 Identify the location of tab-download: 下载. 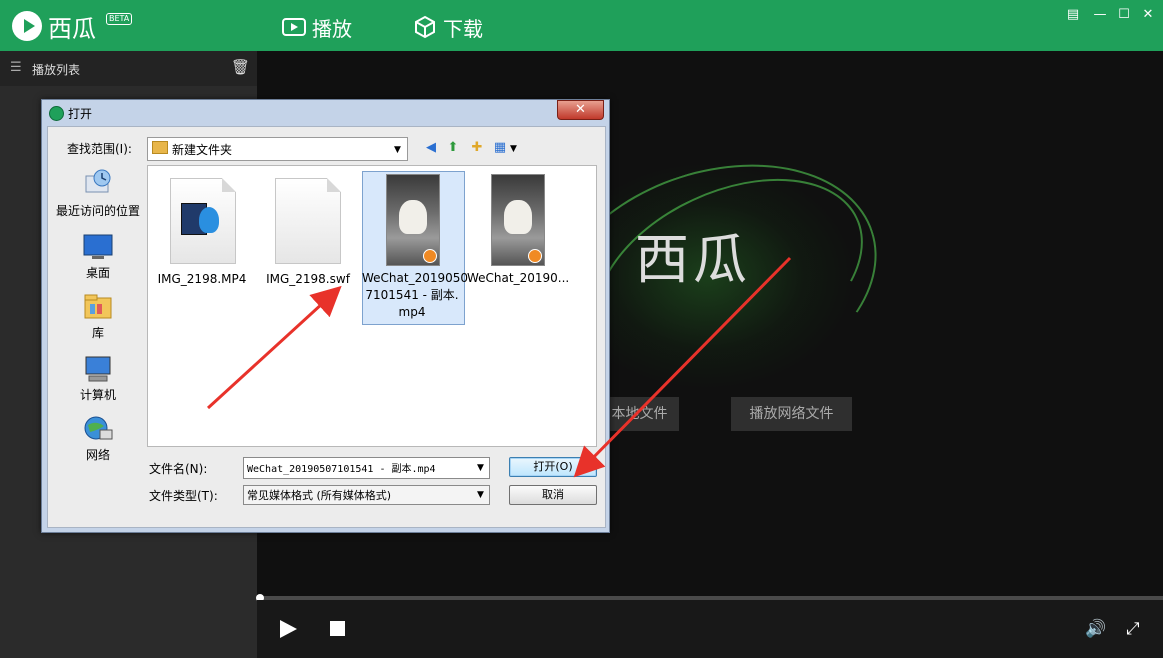
(448, 27).